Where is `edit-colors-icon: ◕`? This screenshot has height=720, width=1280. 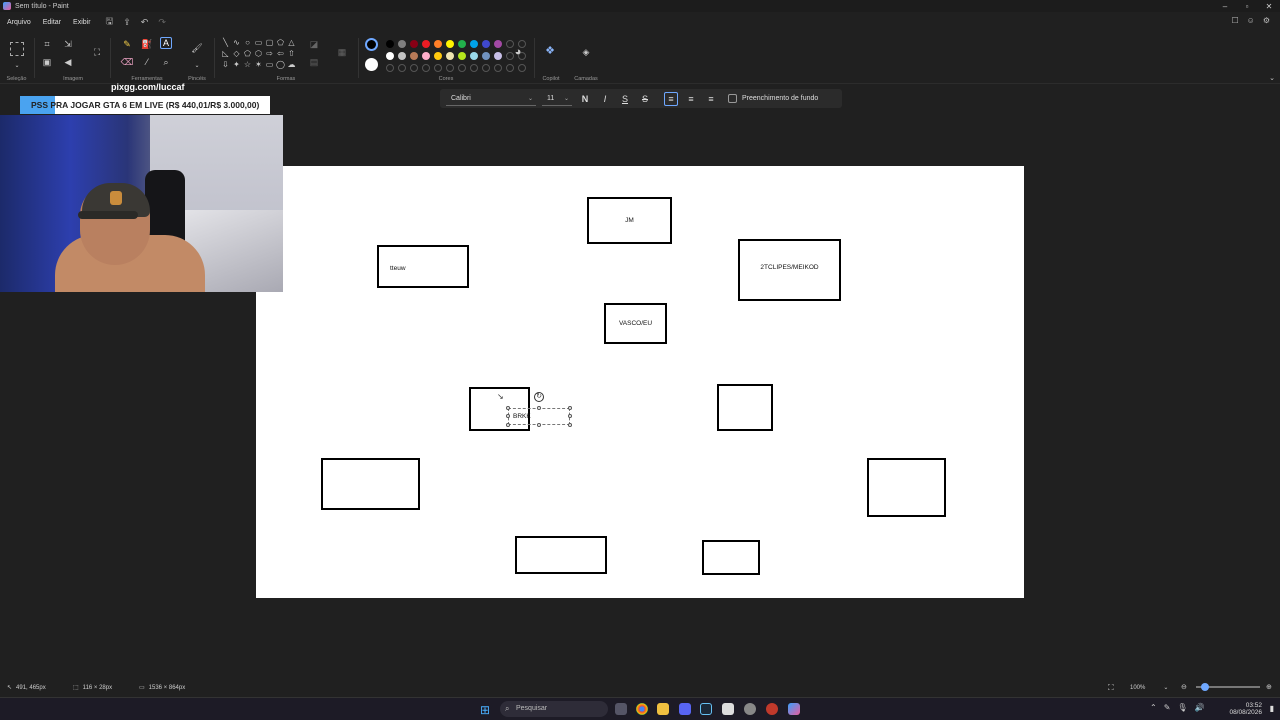 edit-colors-icon: ◕ is located at coordinates (518, 52).